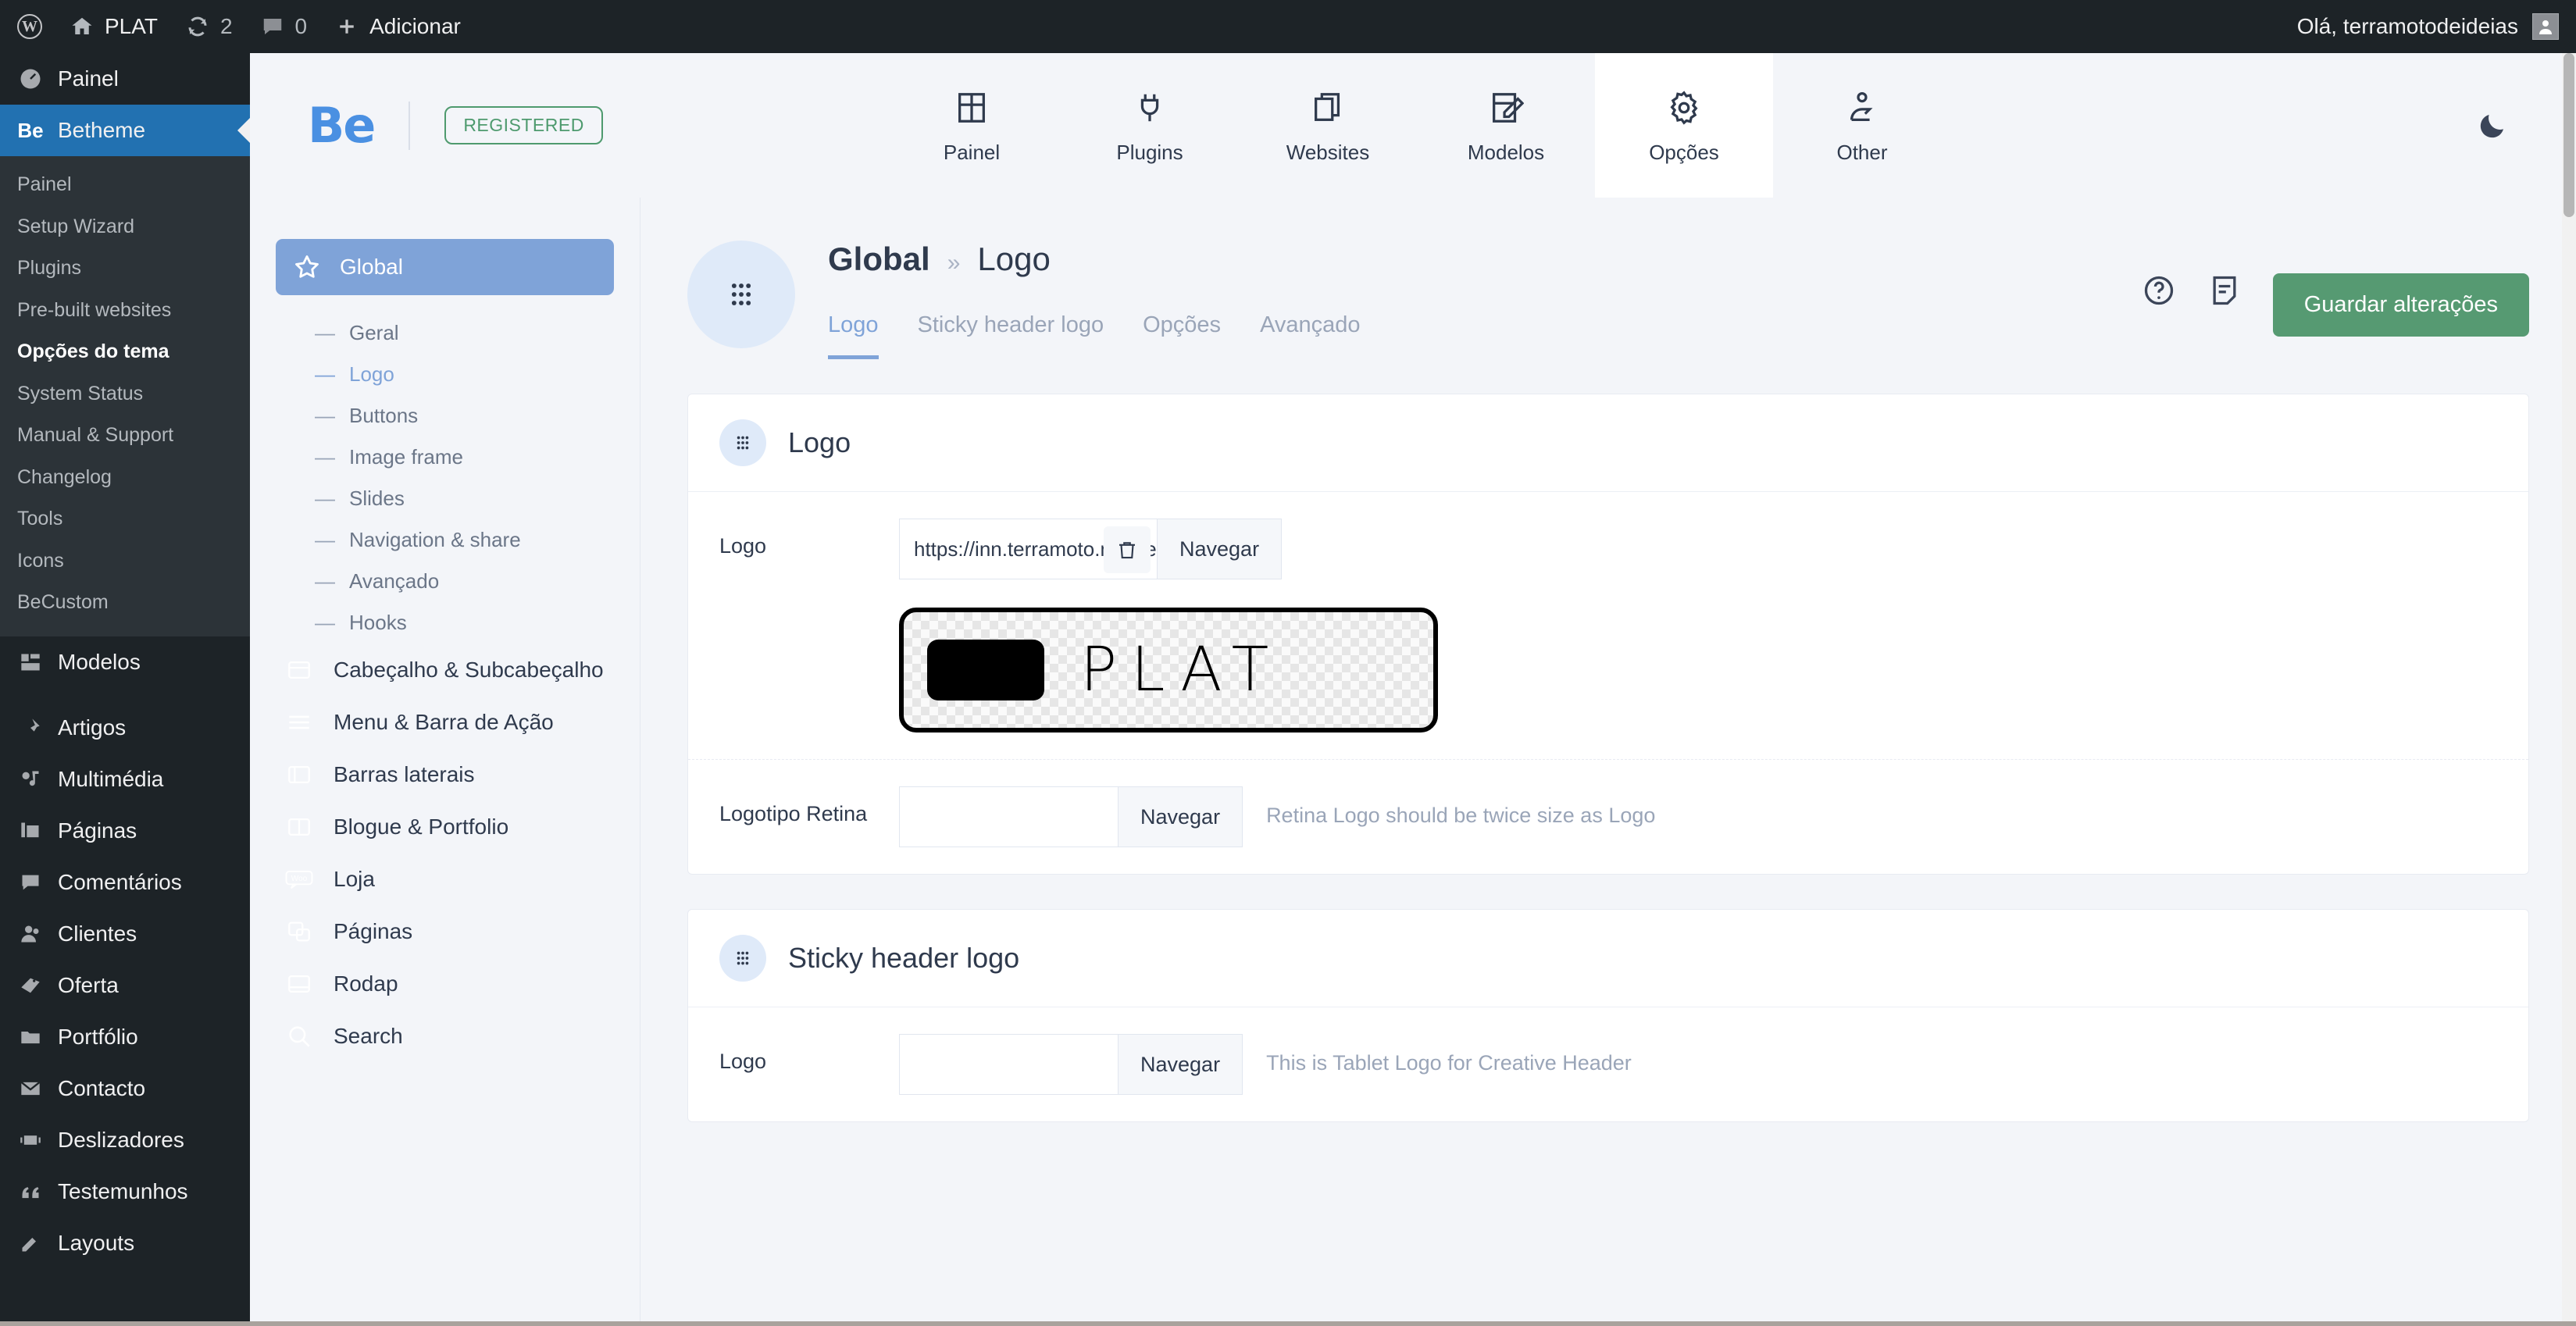 This screenshot has height=1326, width=2576. I want to click on sidebar-item-painel: Painel, so click(125, 79).